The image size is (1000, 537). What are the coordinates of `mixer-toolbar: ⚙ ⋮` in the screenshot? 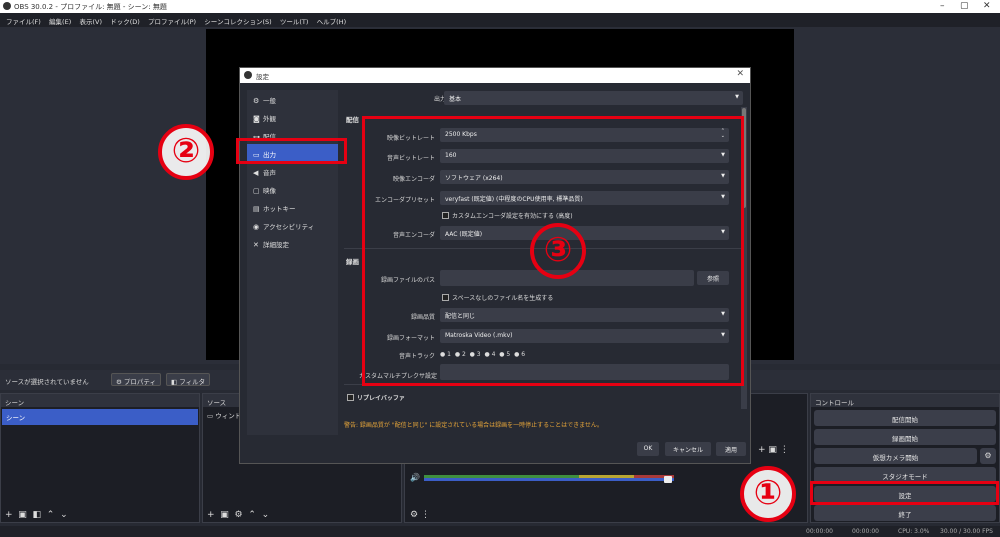 It's located at (420, 515).